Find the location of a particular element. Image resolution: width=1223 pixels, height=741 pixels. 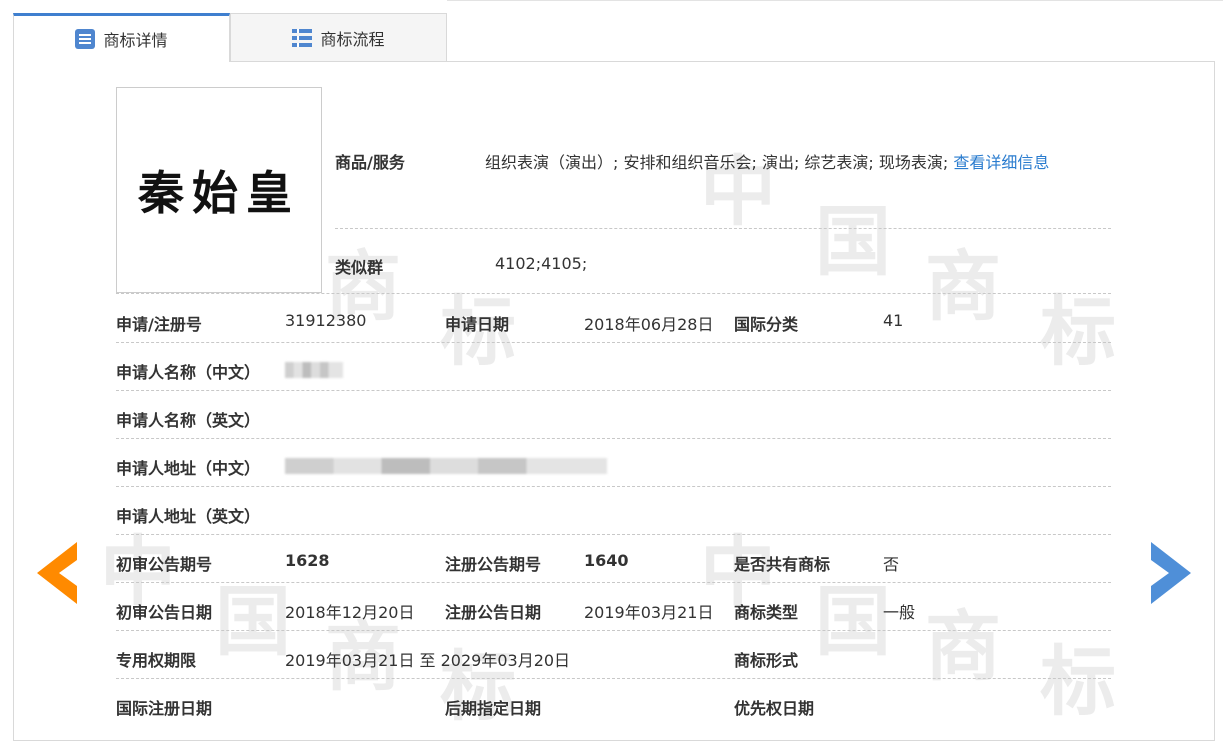

tab-bar: 商标详情 商标流程 is located at coordinates (611, 31).